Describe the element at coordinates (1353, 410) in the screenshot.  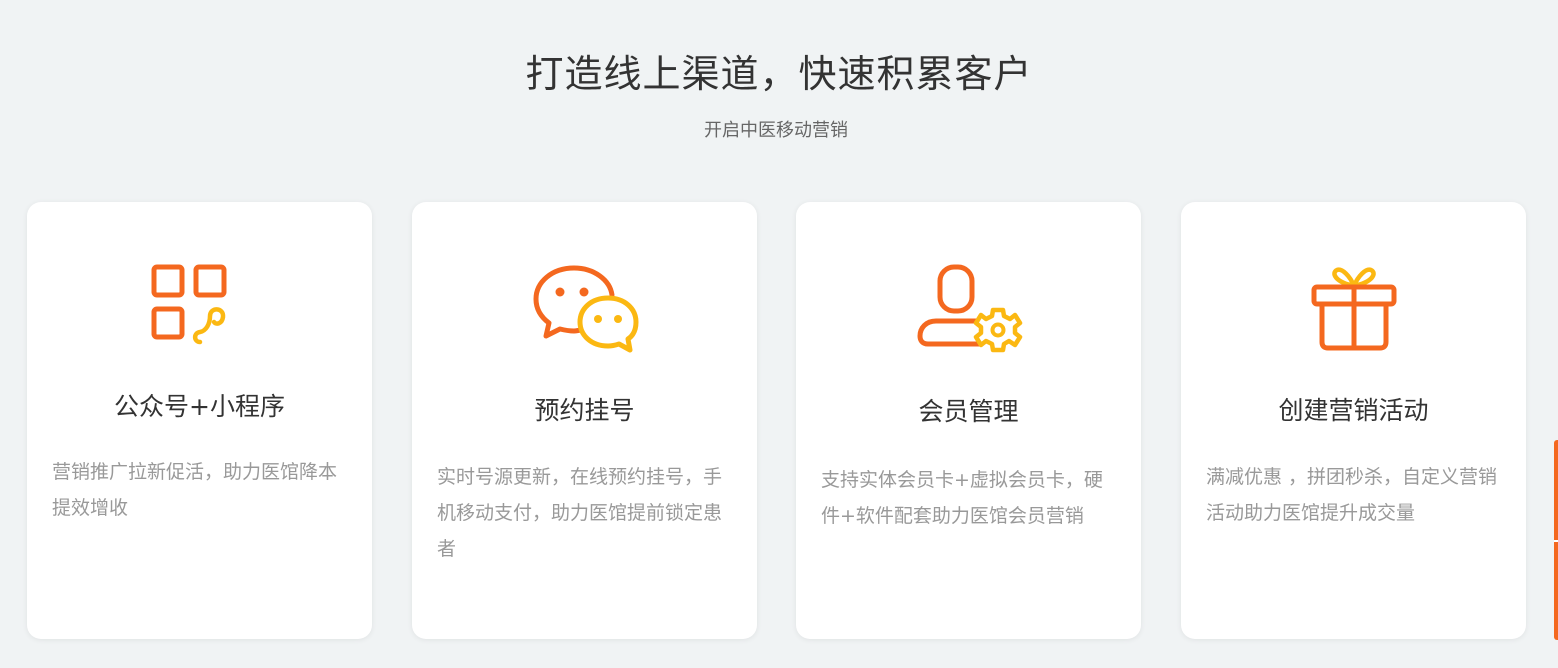
I see `card-title: 创建营销活动` at that location.